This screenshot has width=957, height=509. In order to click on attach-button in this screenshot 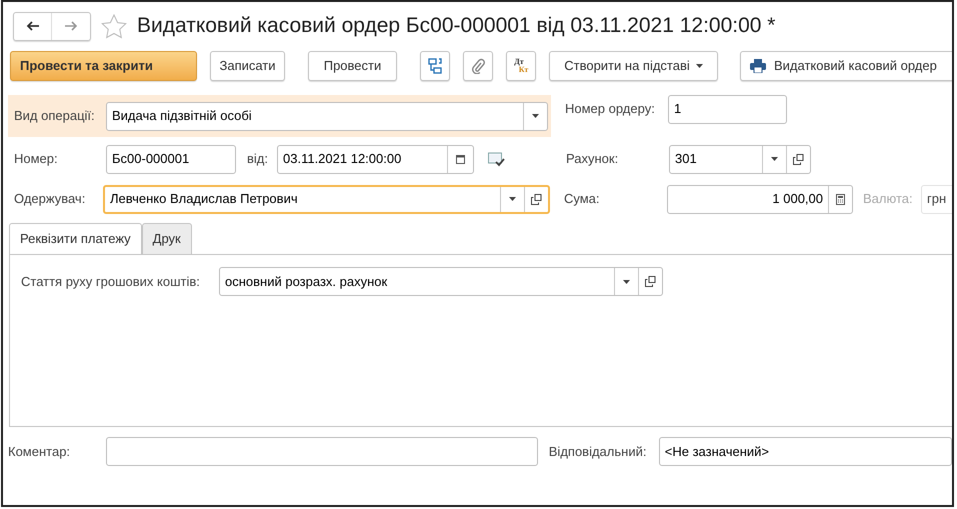, I will do `click(478, 66)`.